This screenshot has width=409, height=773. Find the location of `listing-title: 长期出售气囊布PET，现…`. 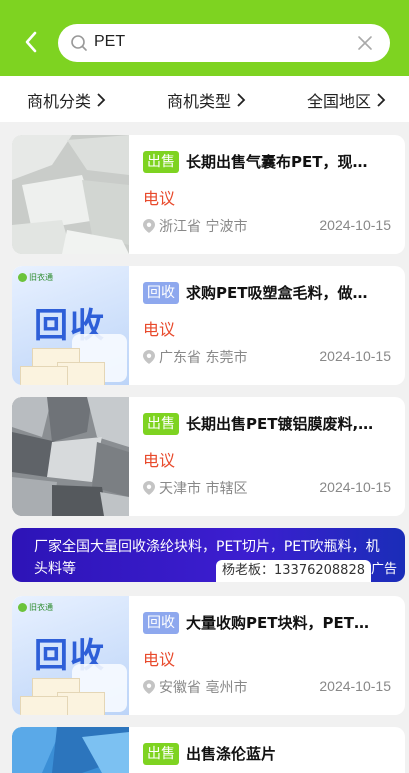

listing-title: 长期出售气囊布PET，现… is located at coordinates (277, 162).